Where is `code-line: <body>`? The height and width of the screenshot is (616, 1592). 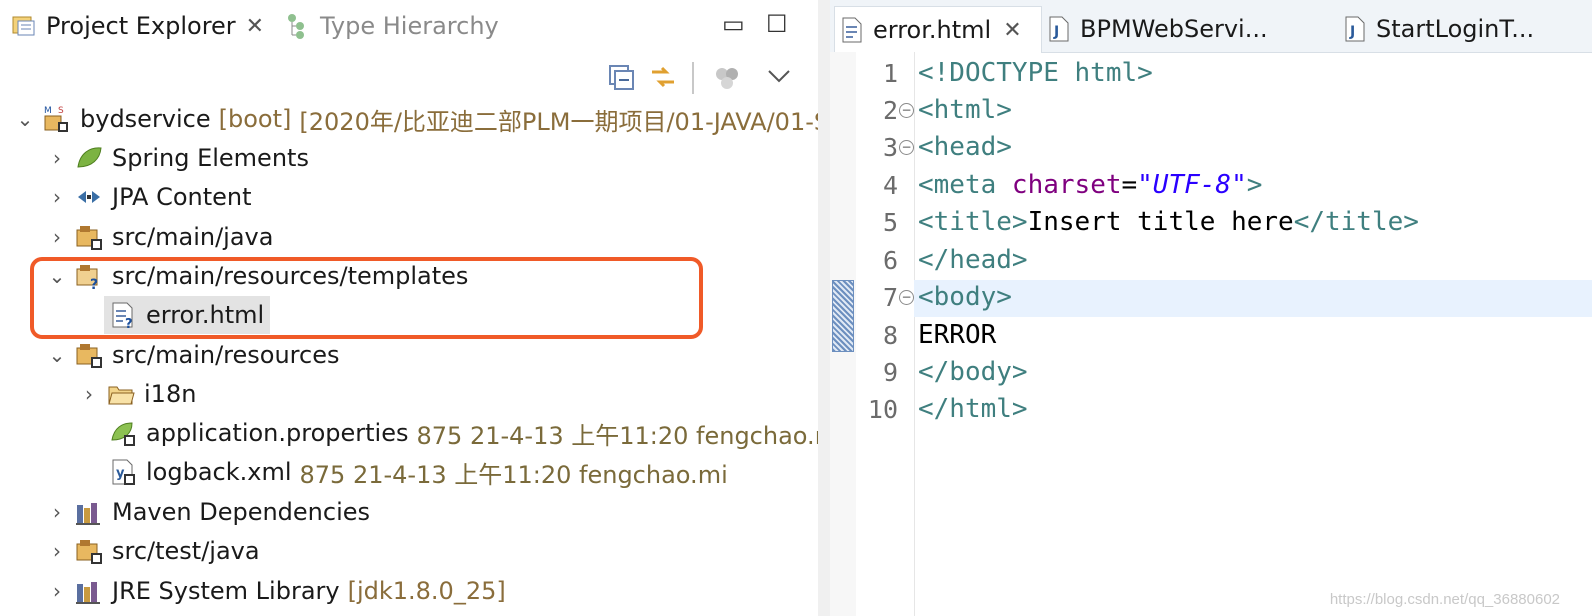
code-line: <body> is located at coordinates (965, 297).